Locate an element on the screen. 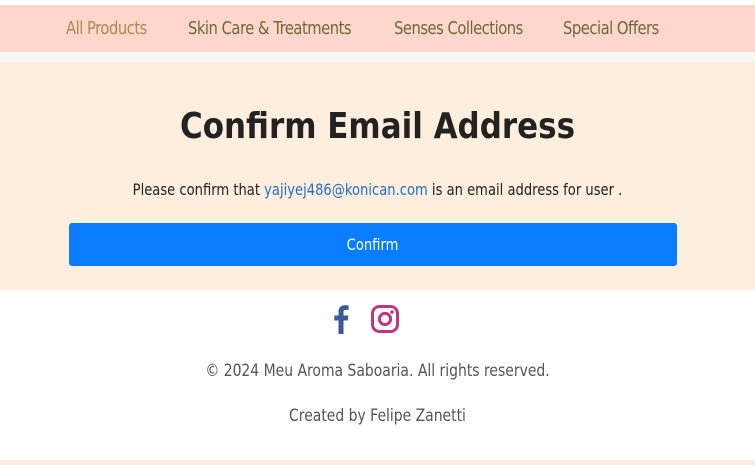  nav-item-special-offers: Special Offers is located at coordinates (611, 28).